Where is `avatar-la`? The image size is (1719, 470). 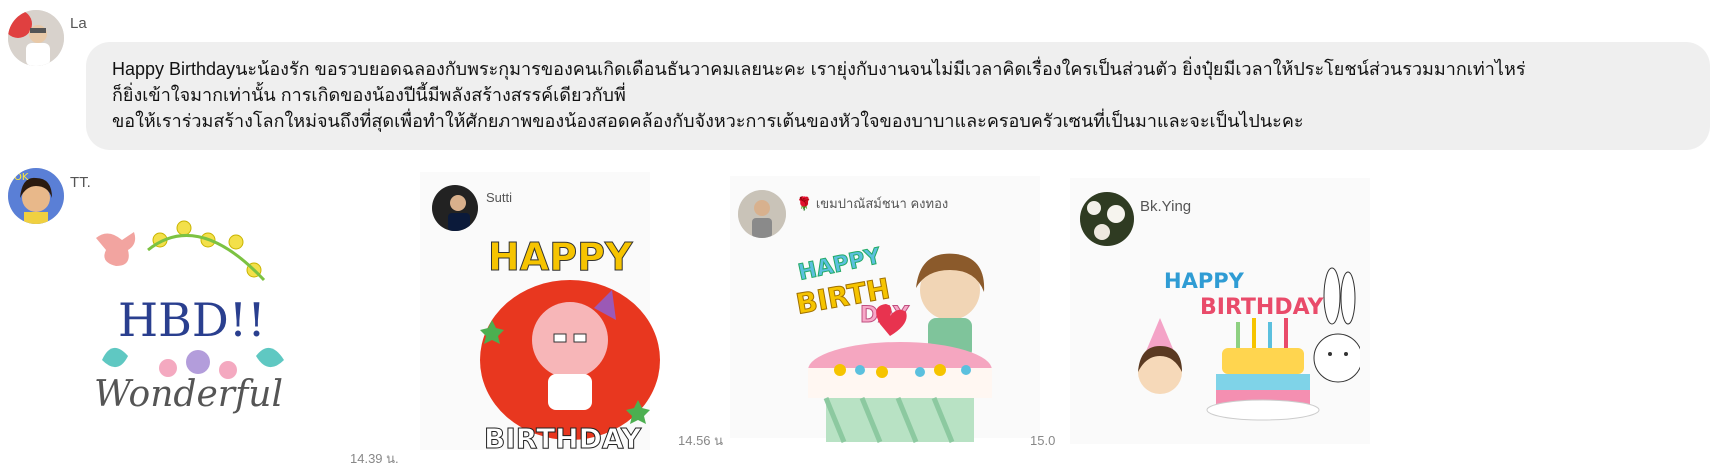 avatar-la is located at coordinates (36, 38).